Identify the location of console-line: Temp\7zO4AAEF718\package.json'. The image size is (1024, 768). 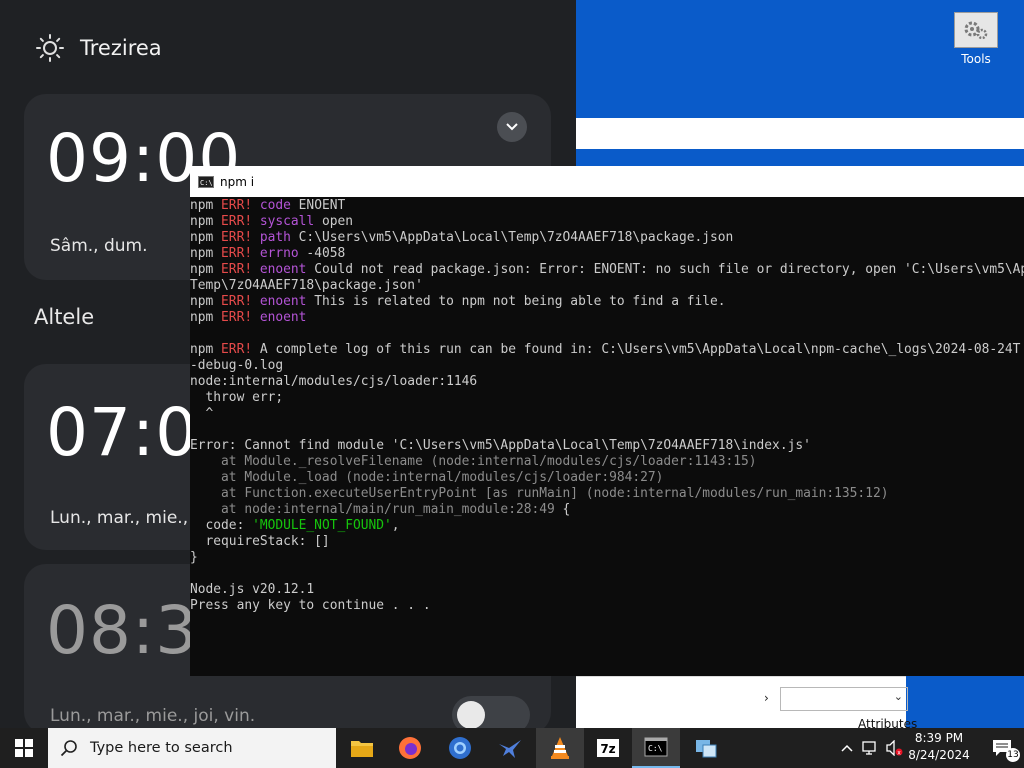
(607, 286).